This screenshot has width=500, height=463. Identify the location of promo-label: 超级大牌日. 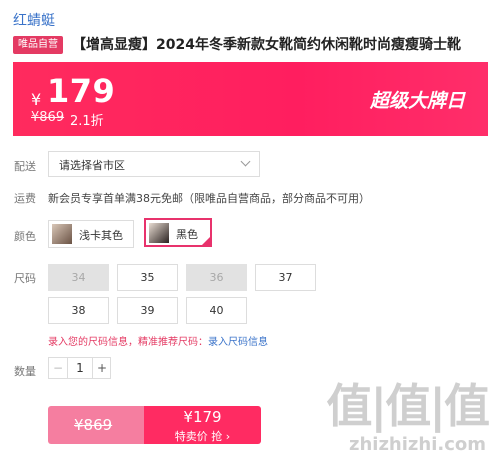
(417, 101).